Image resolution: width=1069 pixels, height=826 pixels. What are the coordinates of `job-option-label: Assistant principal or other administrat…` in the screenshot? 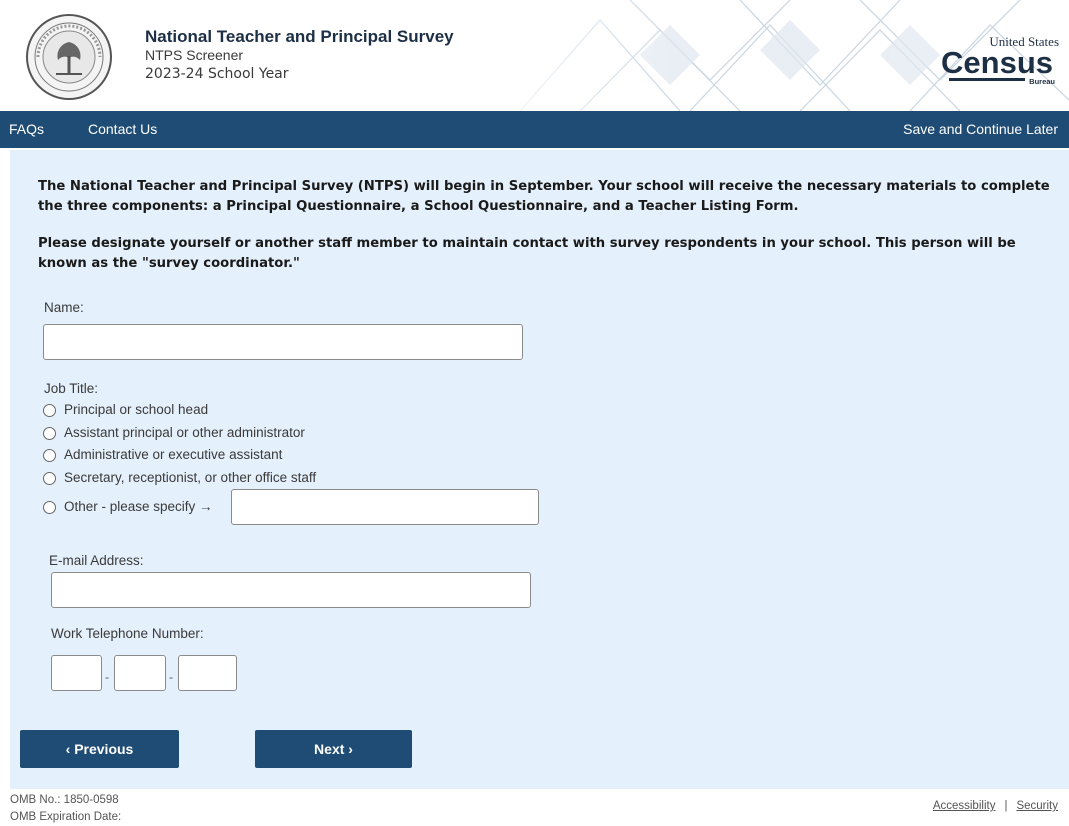 It's located at (184, 432).